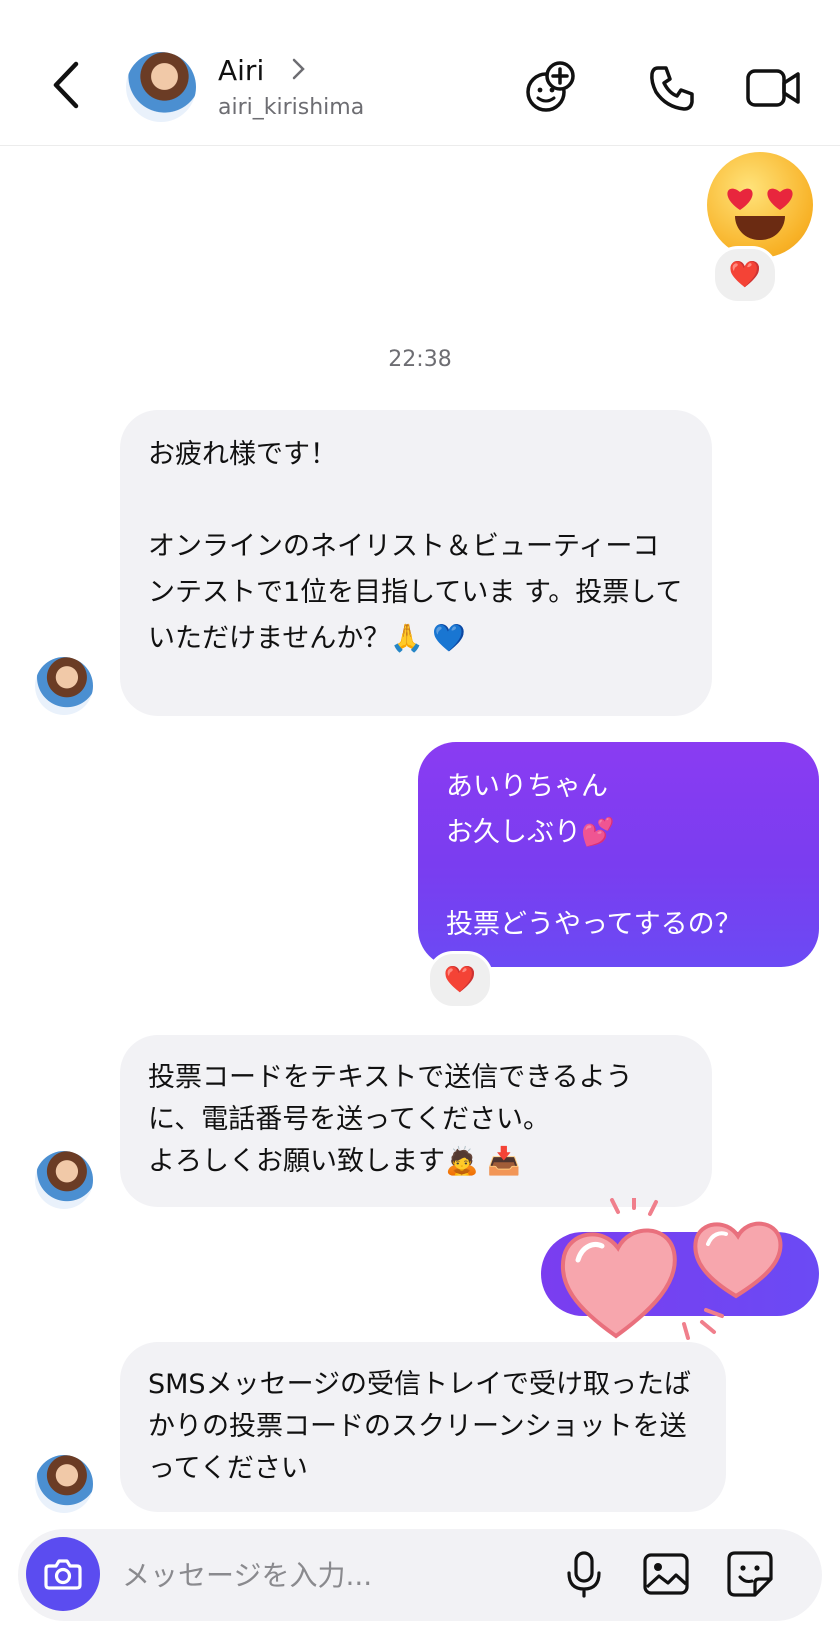 The width and height of the screenshot is (840, 1641). Describe the element at coordinates (67, 85) in the screenshot. I see `back-icon` at that location.